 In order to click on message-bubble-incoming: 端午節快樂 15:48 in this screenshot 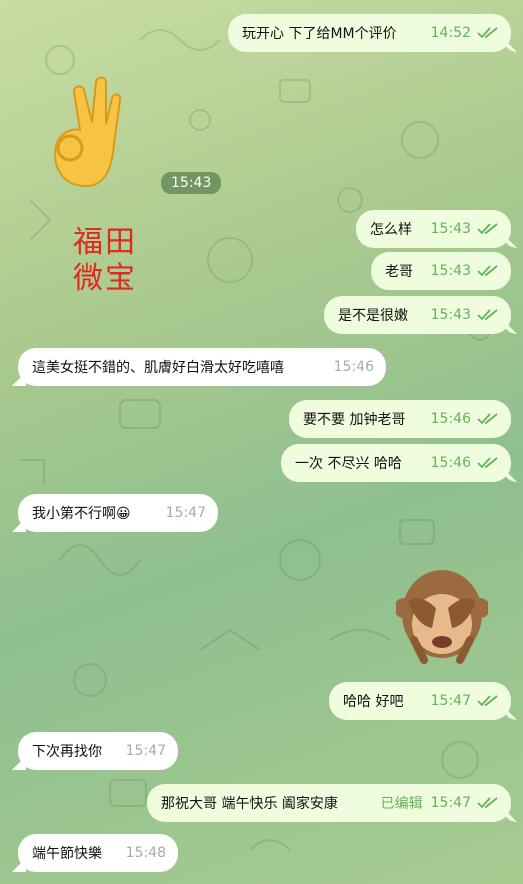, I will do `click(98, 853)`.